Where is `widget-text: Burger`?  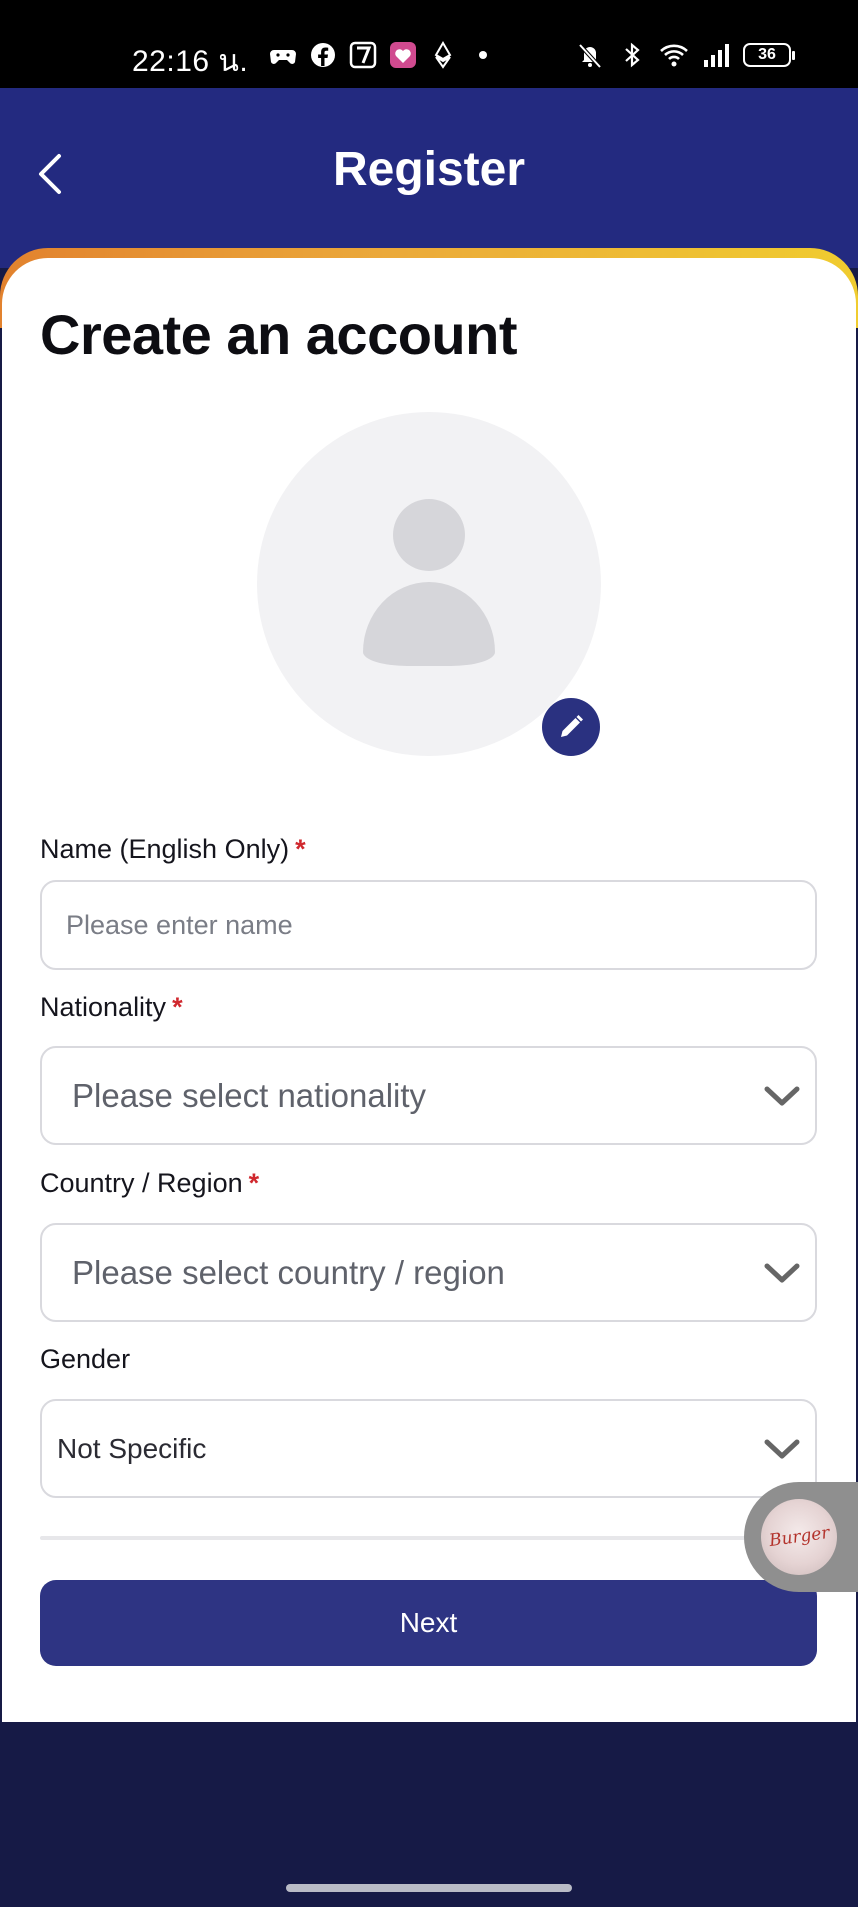 widget-text: Burger is located at coordinates (799, 1537).